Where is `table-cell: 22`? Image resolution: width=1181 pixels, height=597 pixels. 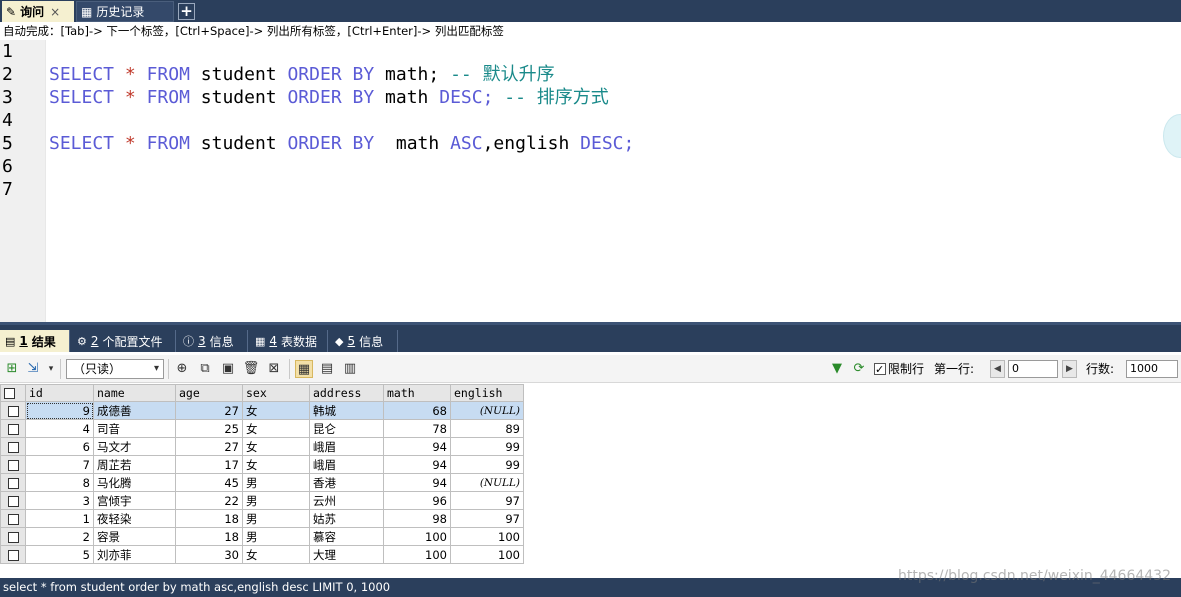
table-cell: 22 is located at coordinates (209, 500).